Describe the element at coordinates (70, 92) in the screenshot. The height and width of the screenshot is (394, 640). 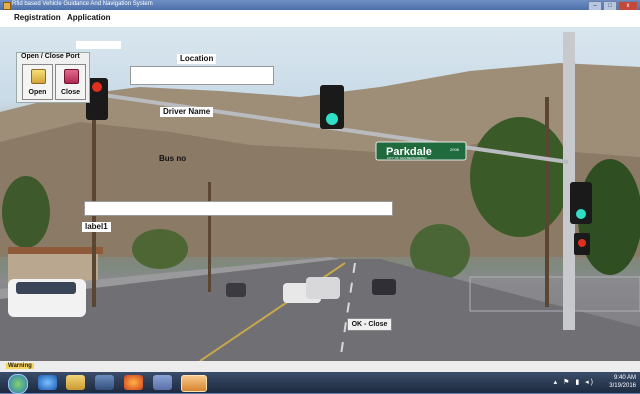
I see `close-label: Close` at that location.